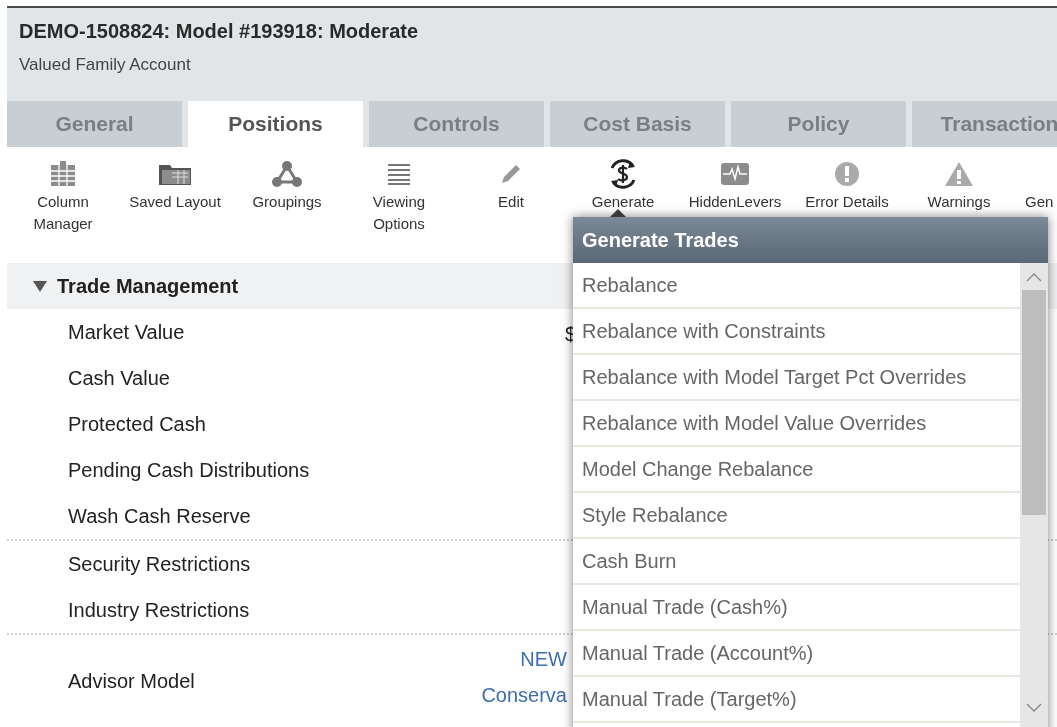 This screenshot has width=1057, height=727. I want to click on toolbar-button: Edit, so click(511, 210).